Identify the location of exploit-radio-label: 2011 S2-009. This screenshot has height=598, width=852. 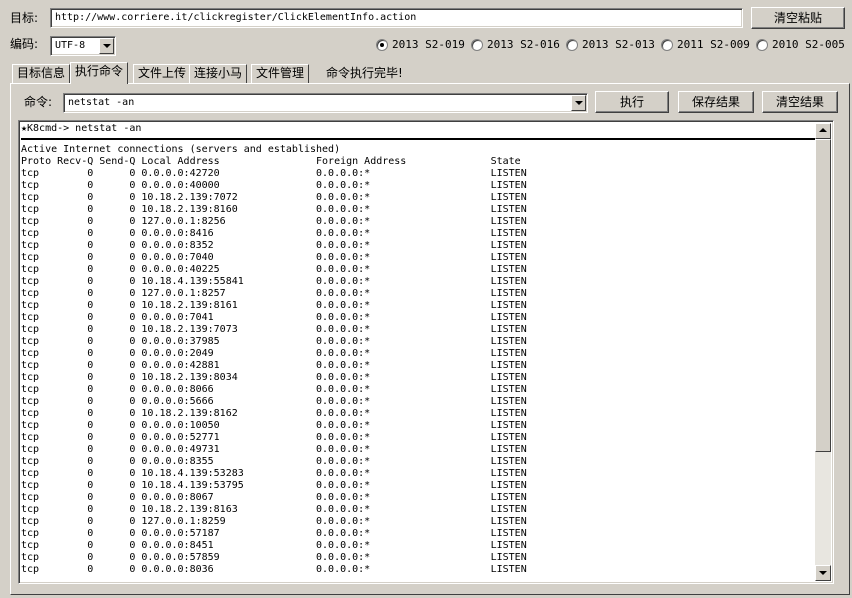
(713, 44).